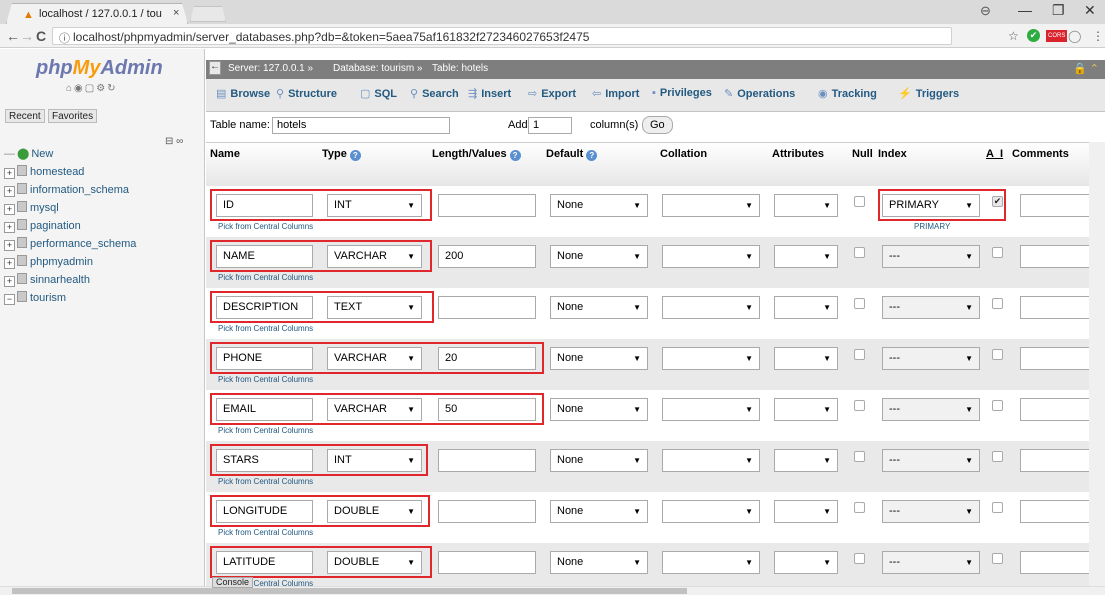 Image resolution: width=1105 pixels, height=595 pixels. I want to click on tab-export: ⇨ Export, so click(552, 93).